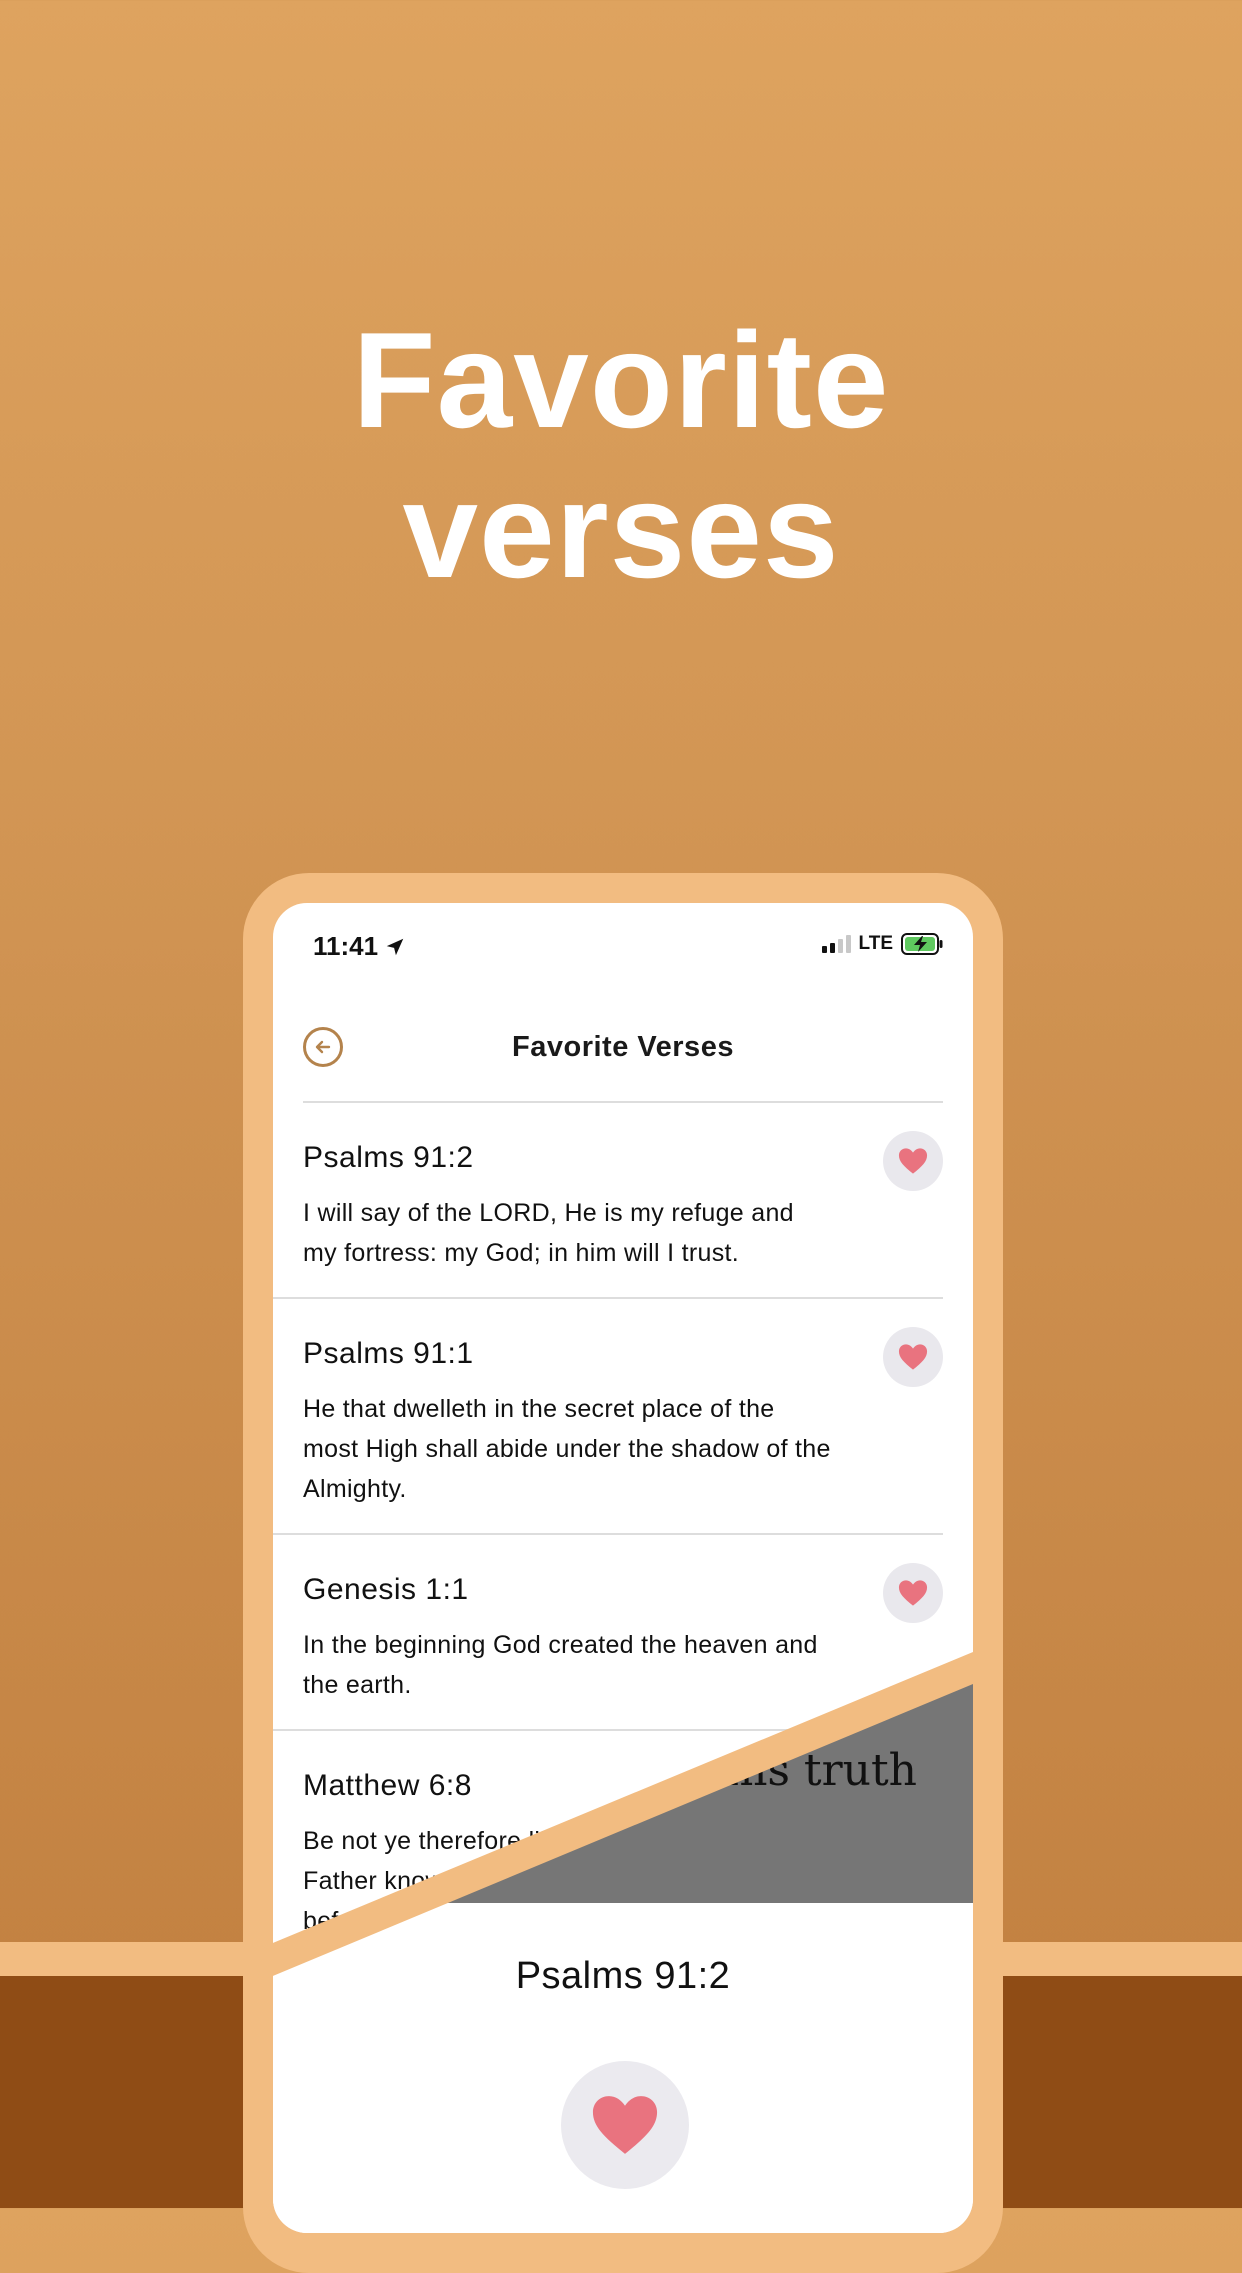 This screenshot has height=2273, width=1242. I want to click on headline-line-2: verses, so click(621, 530).